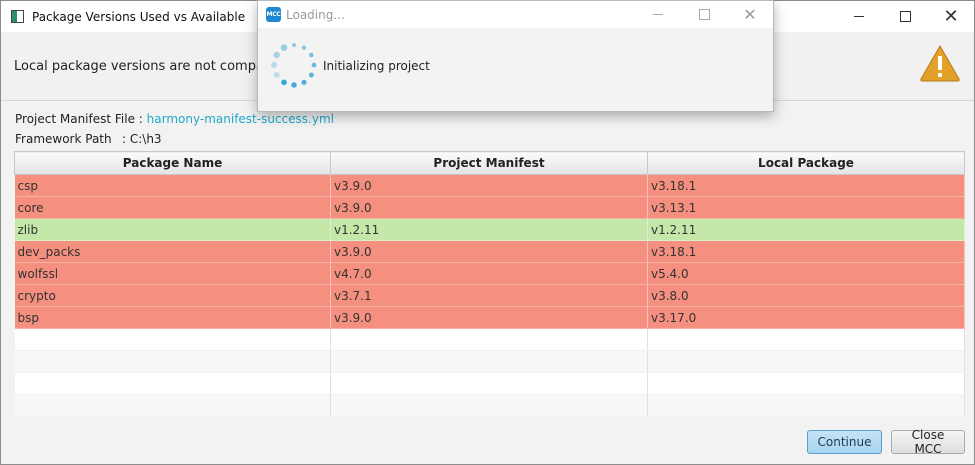 The image size is (975, 465). I want to click on loading-close-button: ✕, so click(750, 14).